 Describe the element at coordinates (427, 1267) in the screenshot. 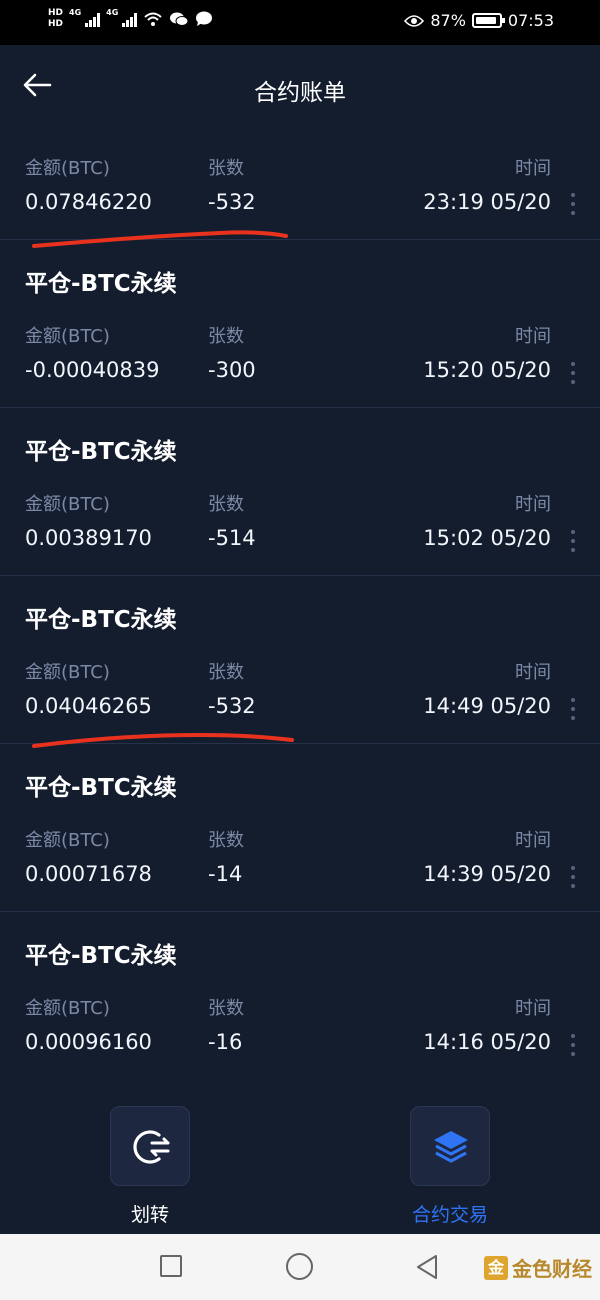

I see `back-triangle-icon` at that location.